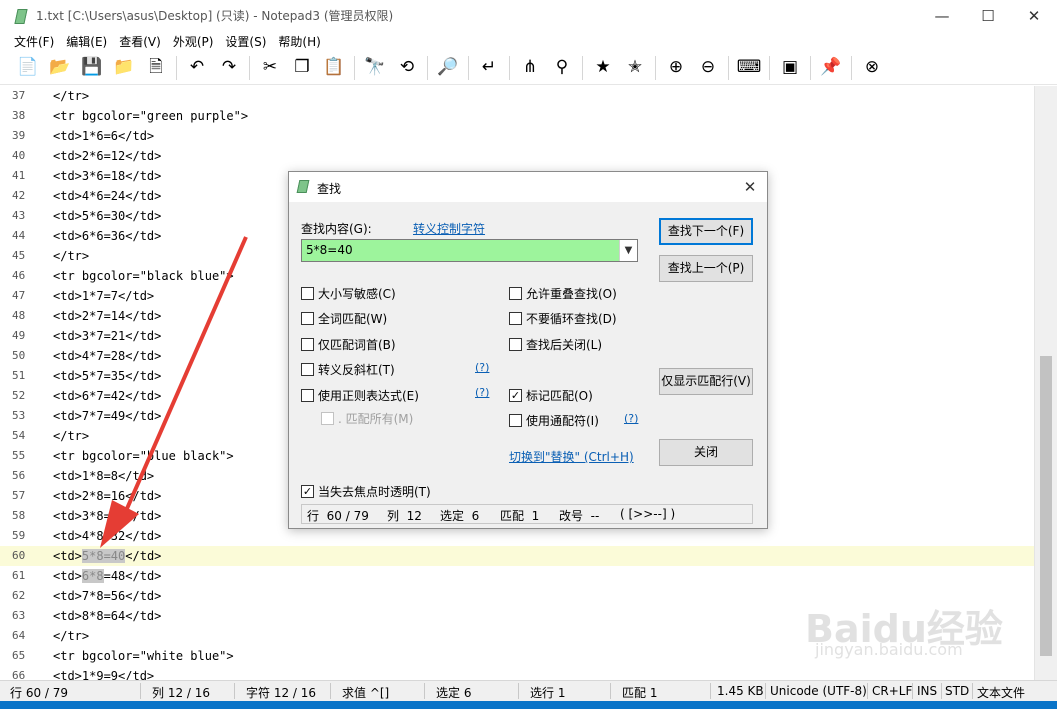 This screenshot has height=709, width=1057. What do you see at coordinates (143, 656) in the screenshot?
I see `line-text: <tr bgcolor="white blue">` at bounding box center [143, 656].